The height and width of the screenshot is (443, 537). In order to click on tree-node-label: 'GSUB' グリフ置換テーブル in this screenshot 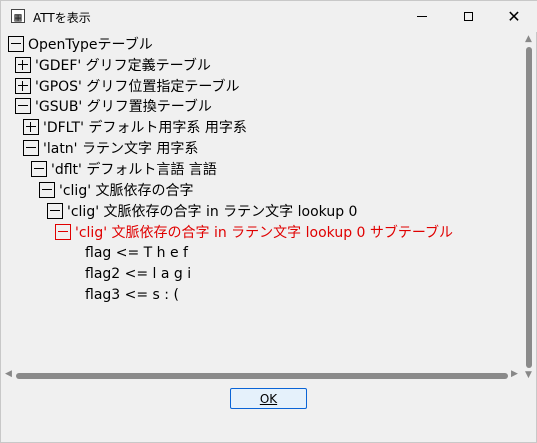, I will do `click(123, 107)`.